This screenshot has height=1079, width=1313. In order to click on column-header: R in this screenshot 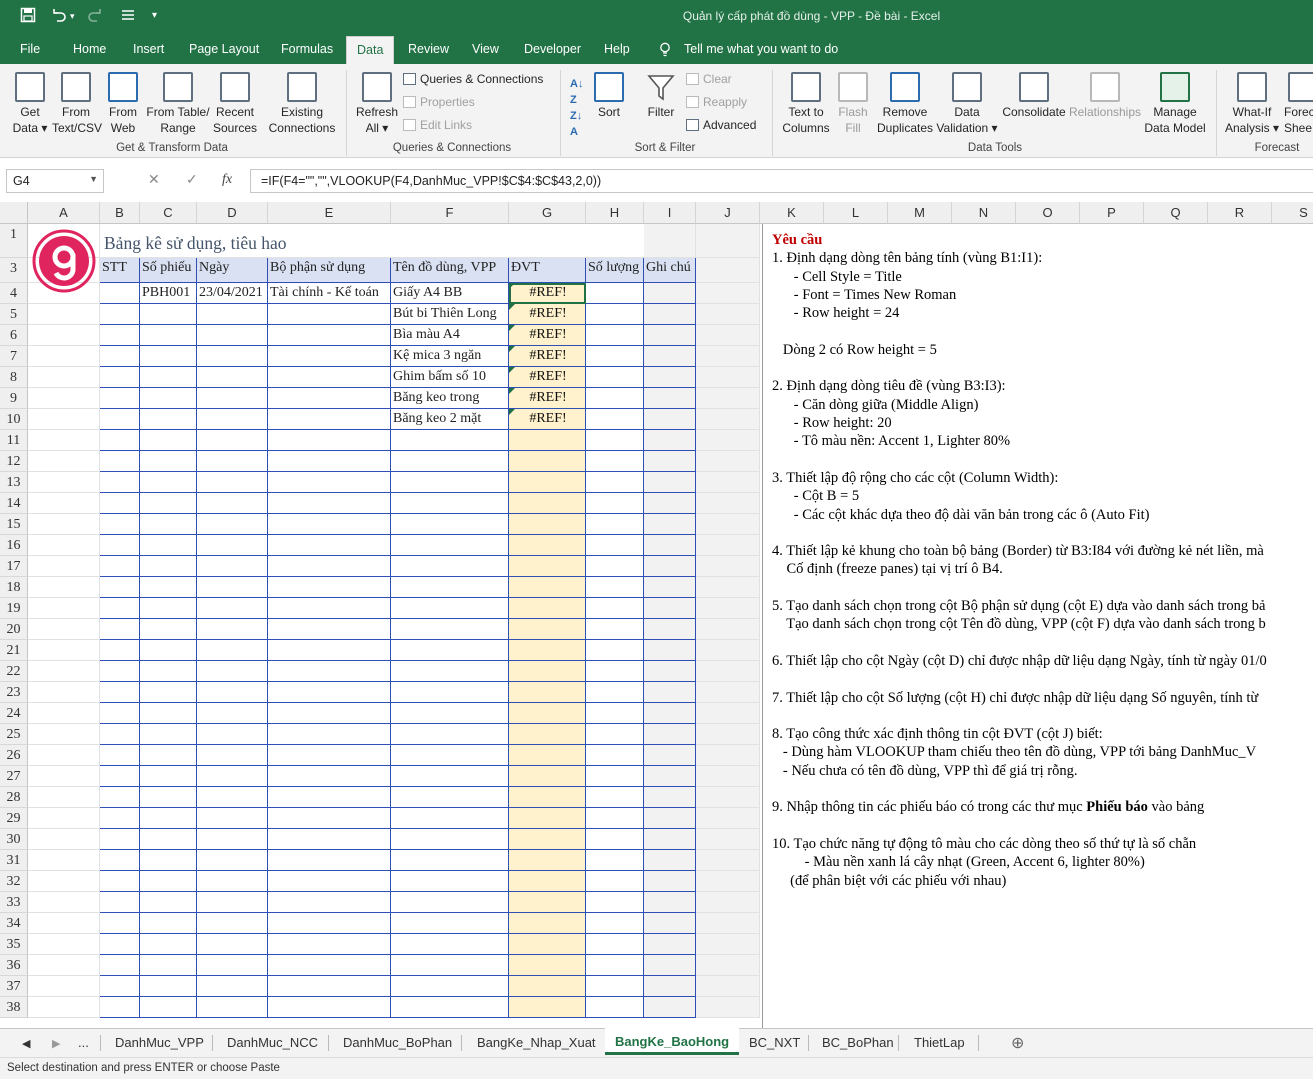, I will do `click(1240, 213)`.